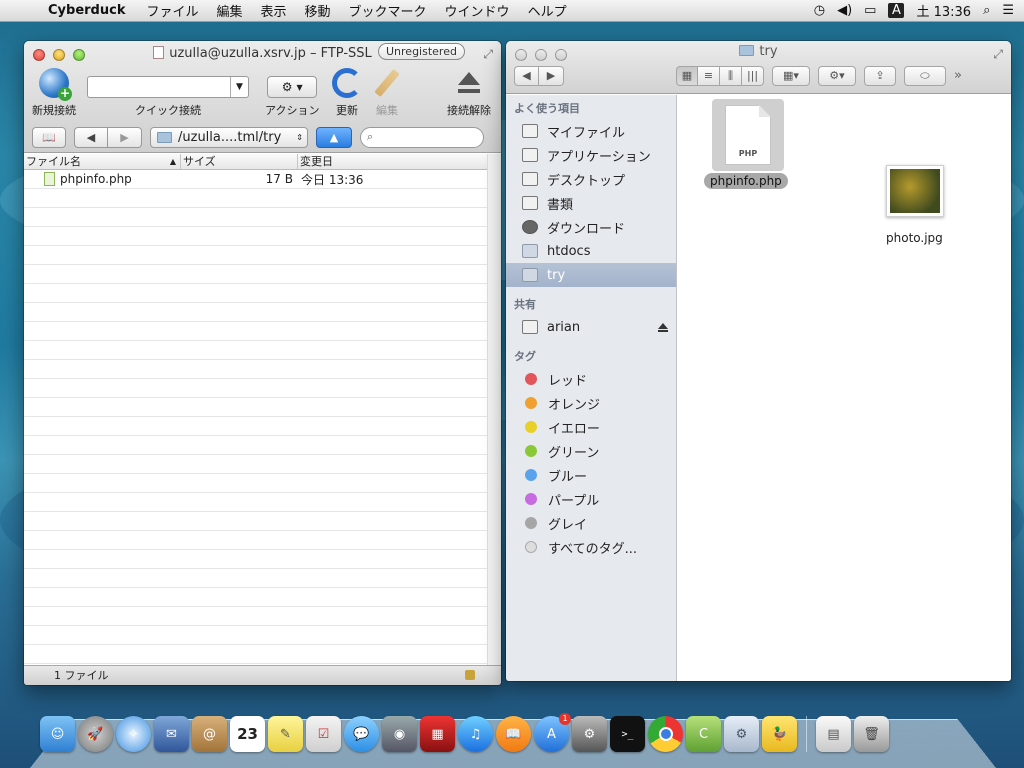 Image resolution: width=1024 pixels, height=768 pixels. What do you see at coordinates (88, 10) in the screenshot?
I see `menu-app-name: Cyberduck` at bounding box center [88, 10].